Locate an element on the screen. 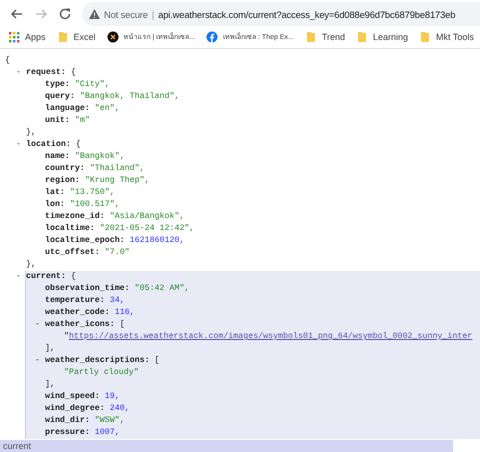 This screenshot has width=480, height=452. json-key: location: is located at coordinates (48, 144).